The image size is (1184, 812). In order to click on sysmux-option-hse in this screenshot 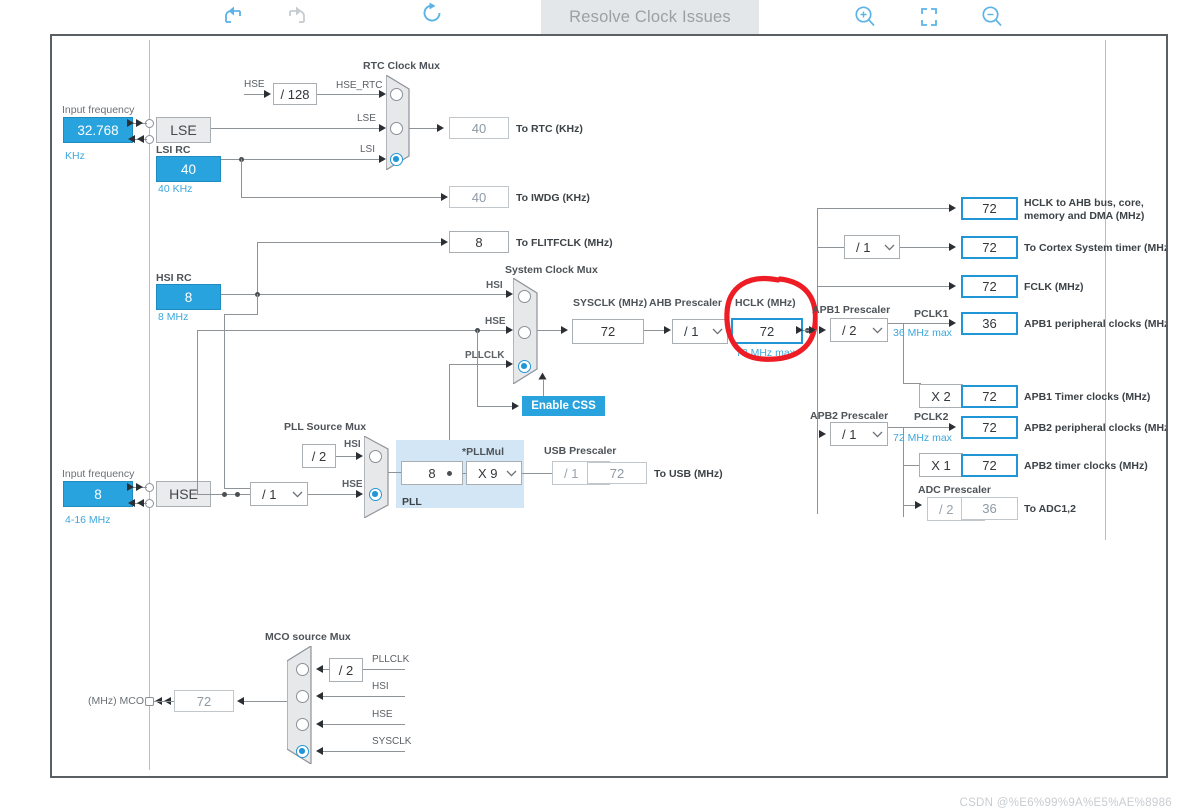, I will do `click(524, 332)`.